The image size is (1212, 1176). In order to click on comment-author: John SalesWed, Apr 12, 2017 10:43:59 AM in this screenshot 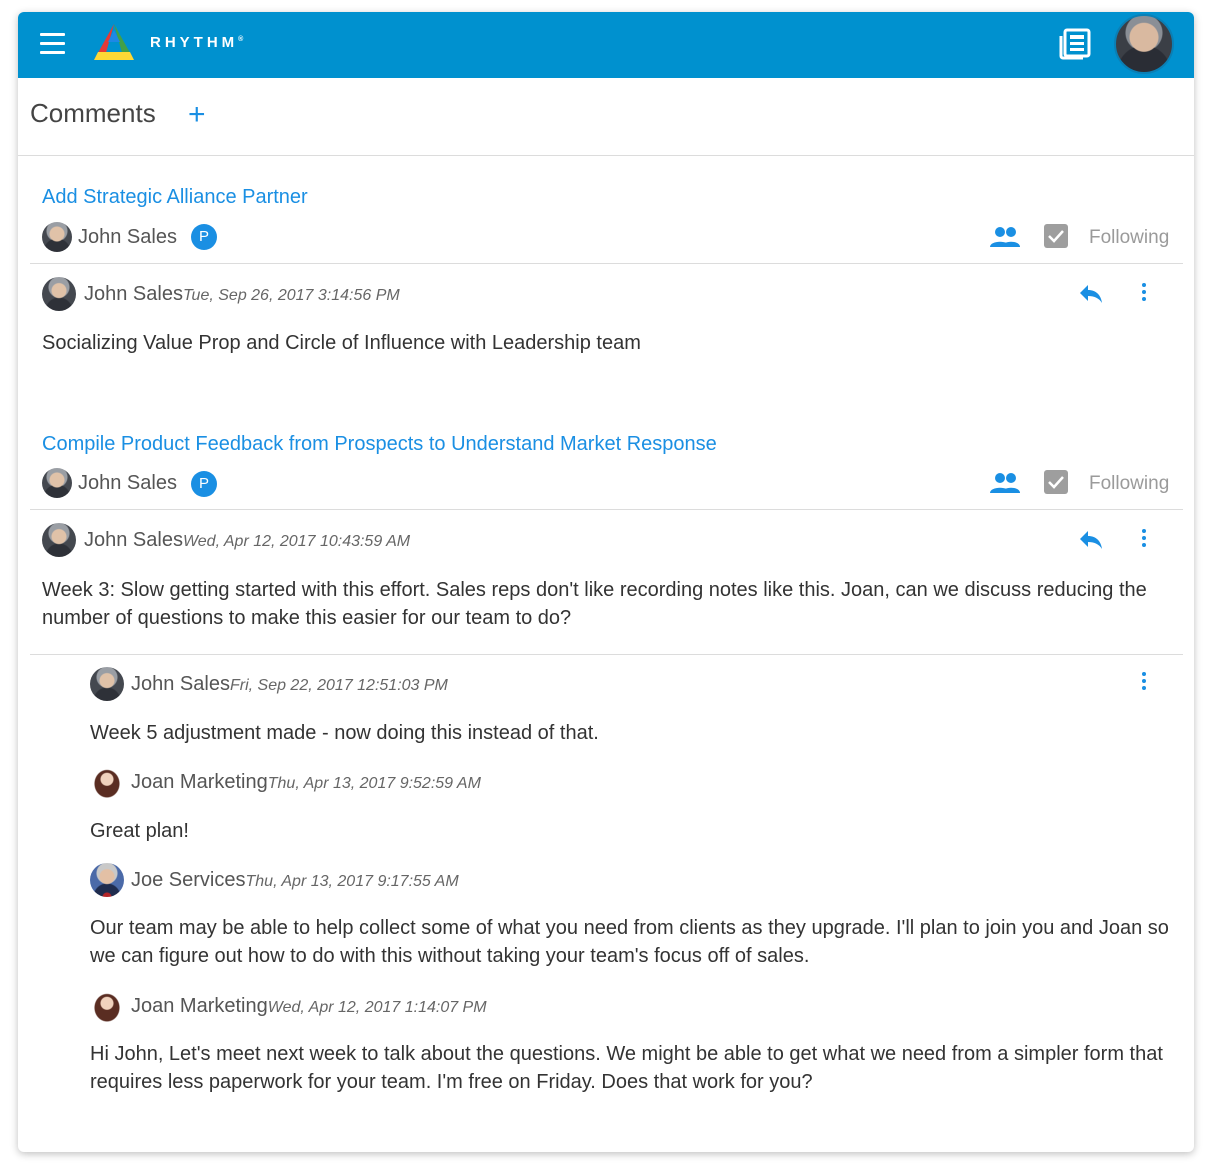, I will do `click(247, 540)`.